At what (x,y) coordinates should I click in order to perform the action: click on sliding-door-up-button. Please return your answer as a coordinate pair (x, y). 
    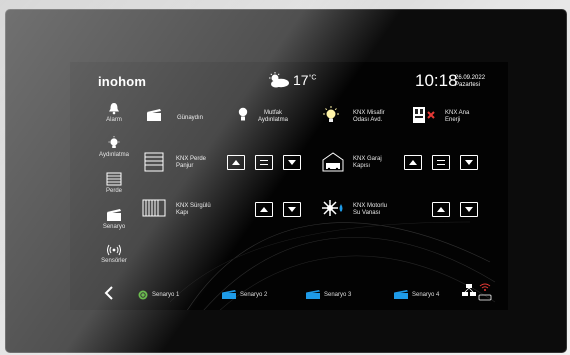
    Looking at the image, I should click on (264, 209).